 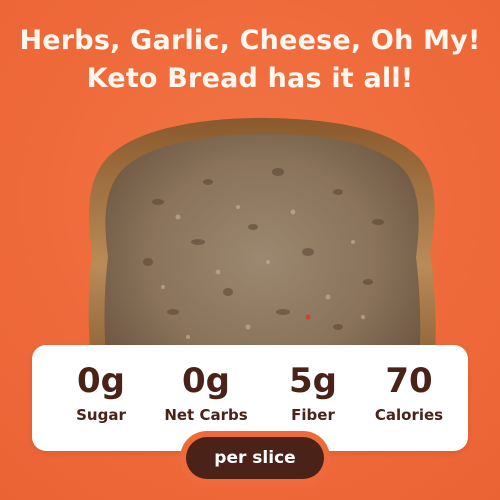 What do you see at coordinates (308, 317) in the screenshot?
I see `herb-fleck` at bounding box center [308, 317].